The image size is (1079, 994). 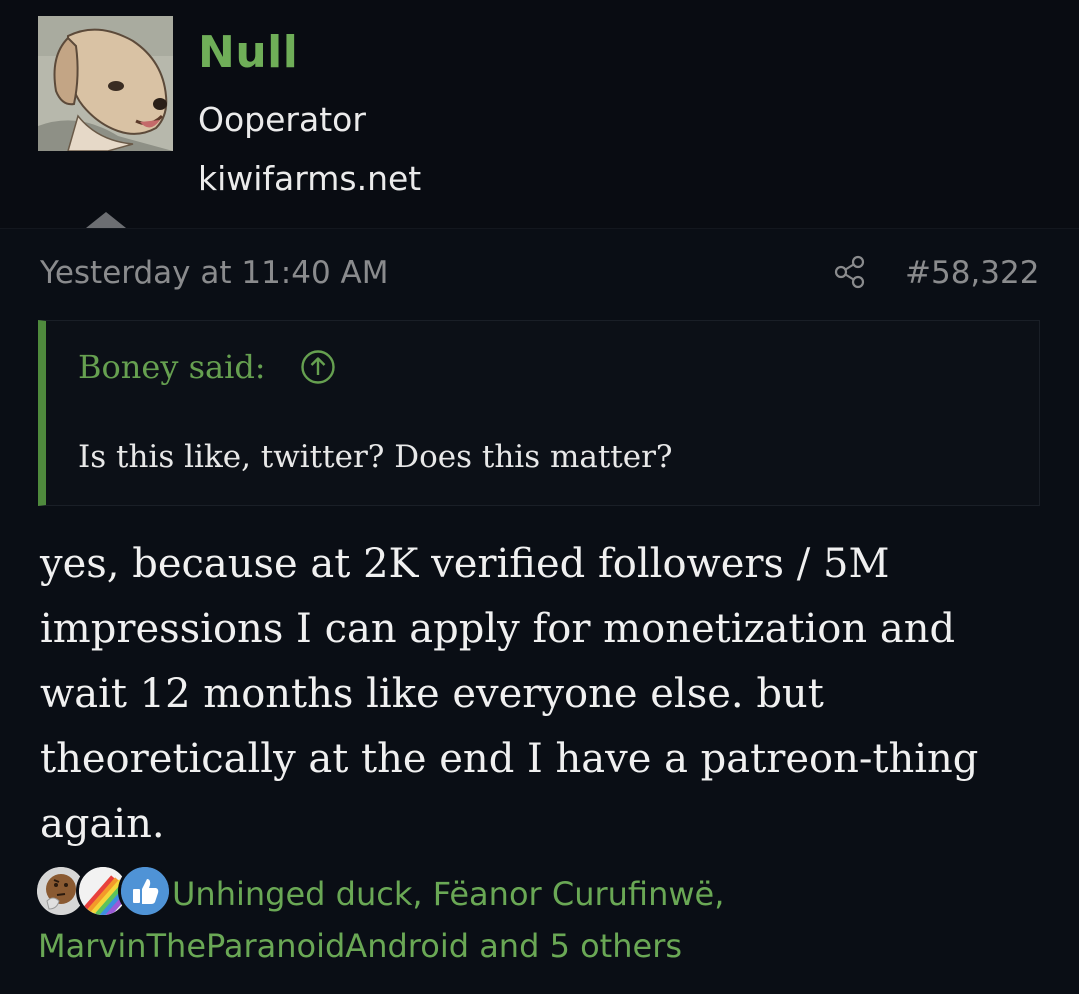 I want to click on user-site: kiwifarms.net, so click(x=310, y=178).